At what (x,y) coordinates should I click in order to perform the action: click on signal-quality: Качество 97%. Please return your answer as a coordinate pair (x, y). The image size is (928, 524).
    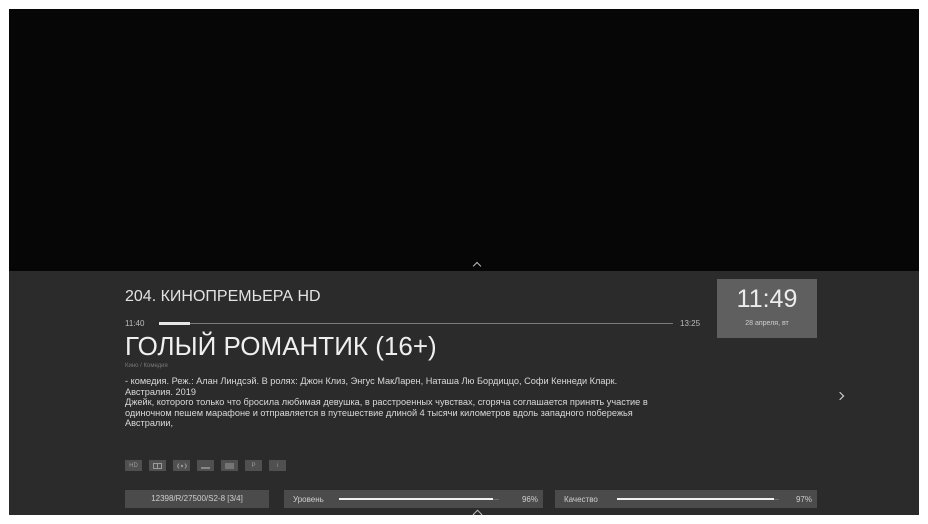
    Looking at the image, I should click on (686, 499).